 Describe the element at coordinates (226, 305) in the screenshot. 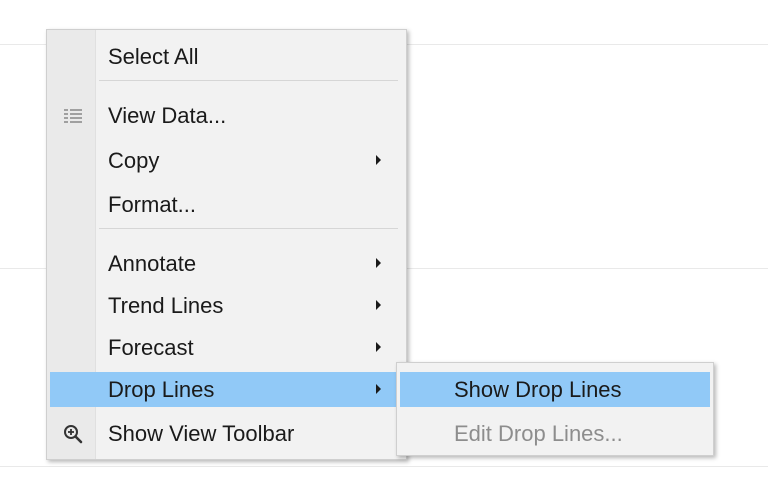

I see `menu-item-trend-lines: Trend Lines` at that location.